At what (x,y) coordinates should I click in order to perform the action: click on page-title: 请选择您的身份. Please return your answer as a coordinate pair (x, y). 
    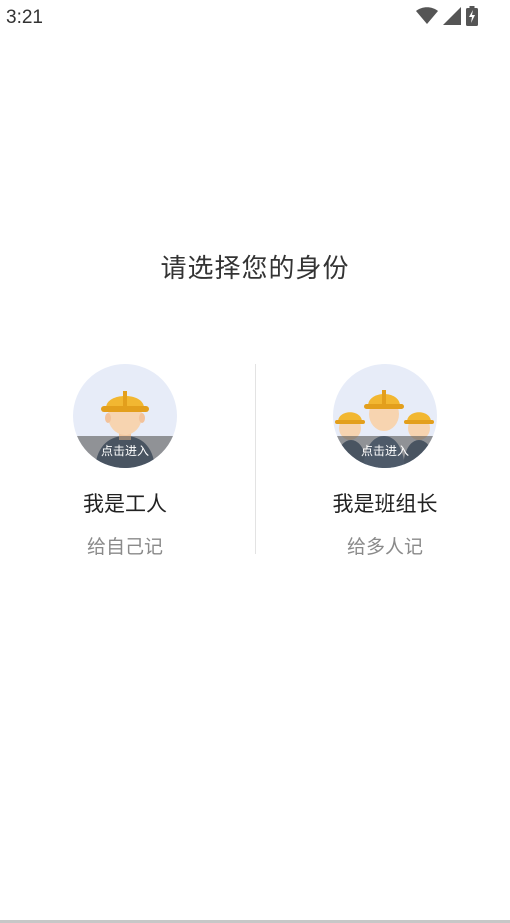
    Looking at the image, I should click on (255, 269).